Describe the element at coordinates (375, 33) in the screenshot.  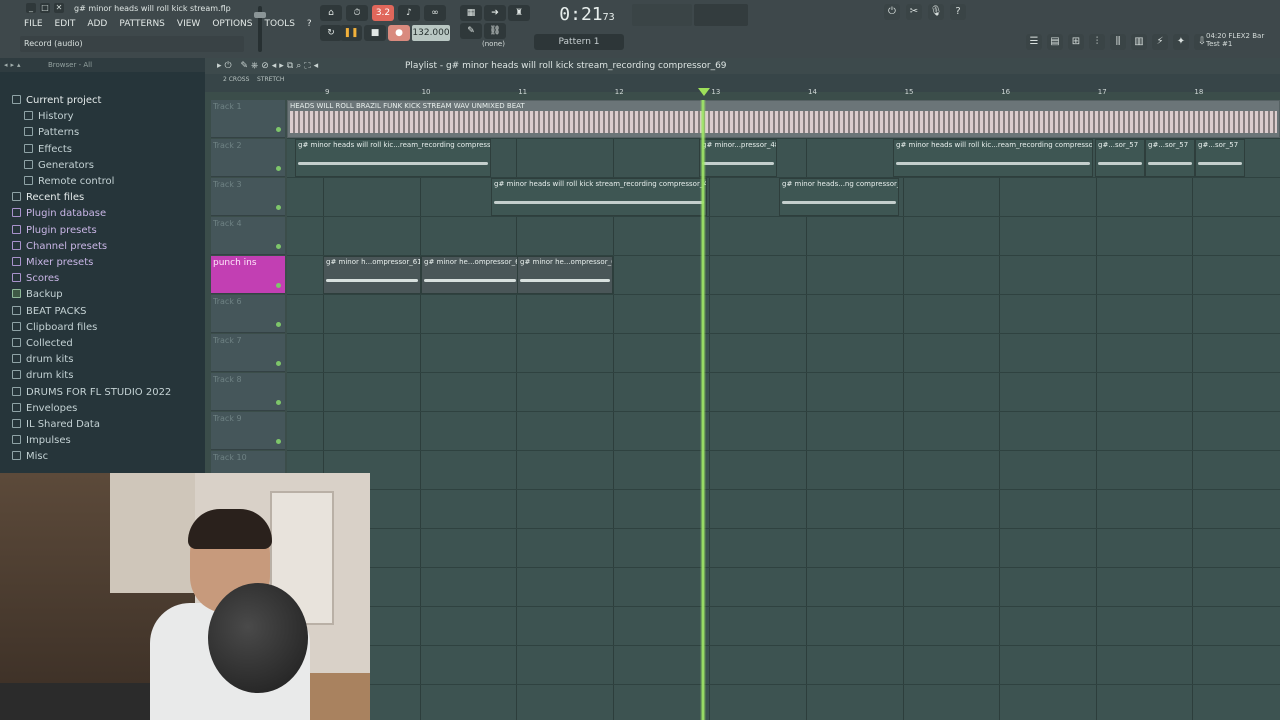
I see `stop-icon: ■` at that location.